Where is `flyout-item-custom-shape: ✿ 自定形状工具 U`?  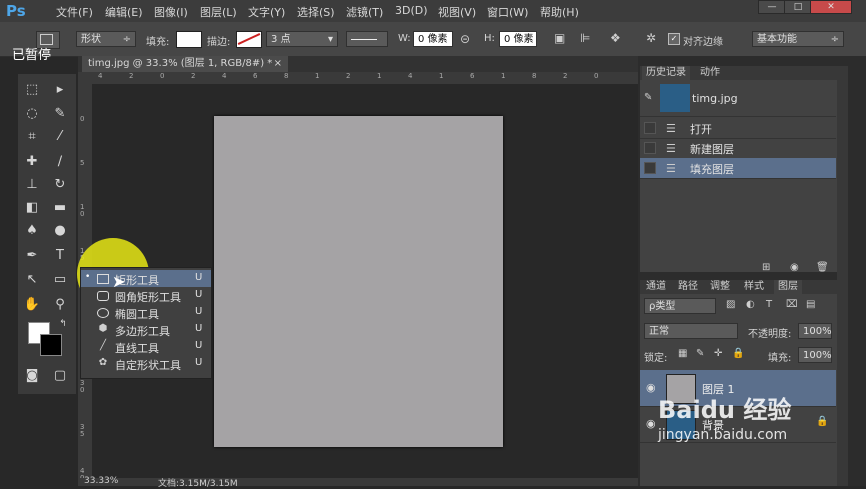
flyout-item-custom-shape: ✿ 自定形状工具 U is located at coordinates (146, 363).